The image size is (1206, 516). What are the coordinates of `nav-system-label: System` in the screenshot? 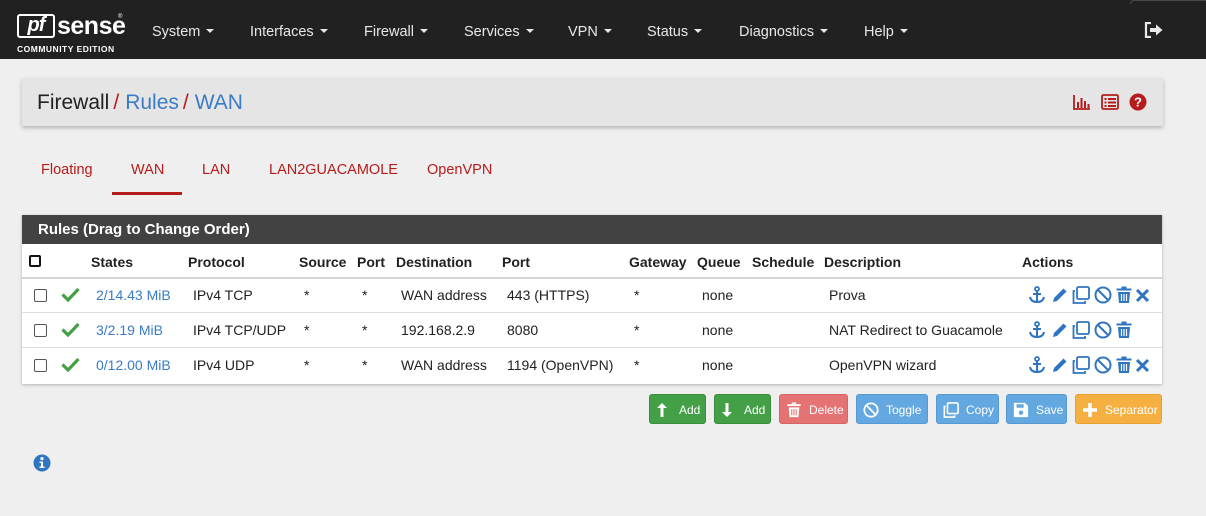 It's located at (176, 32).